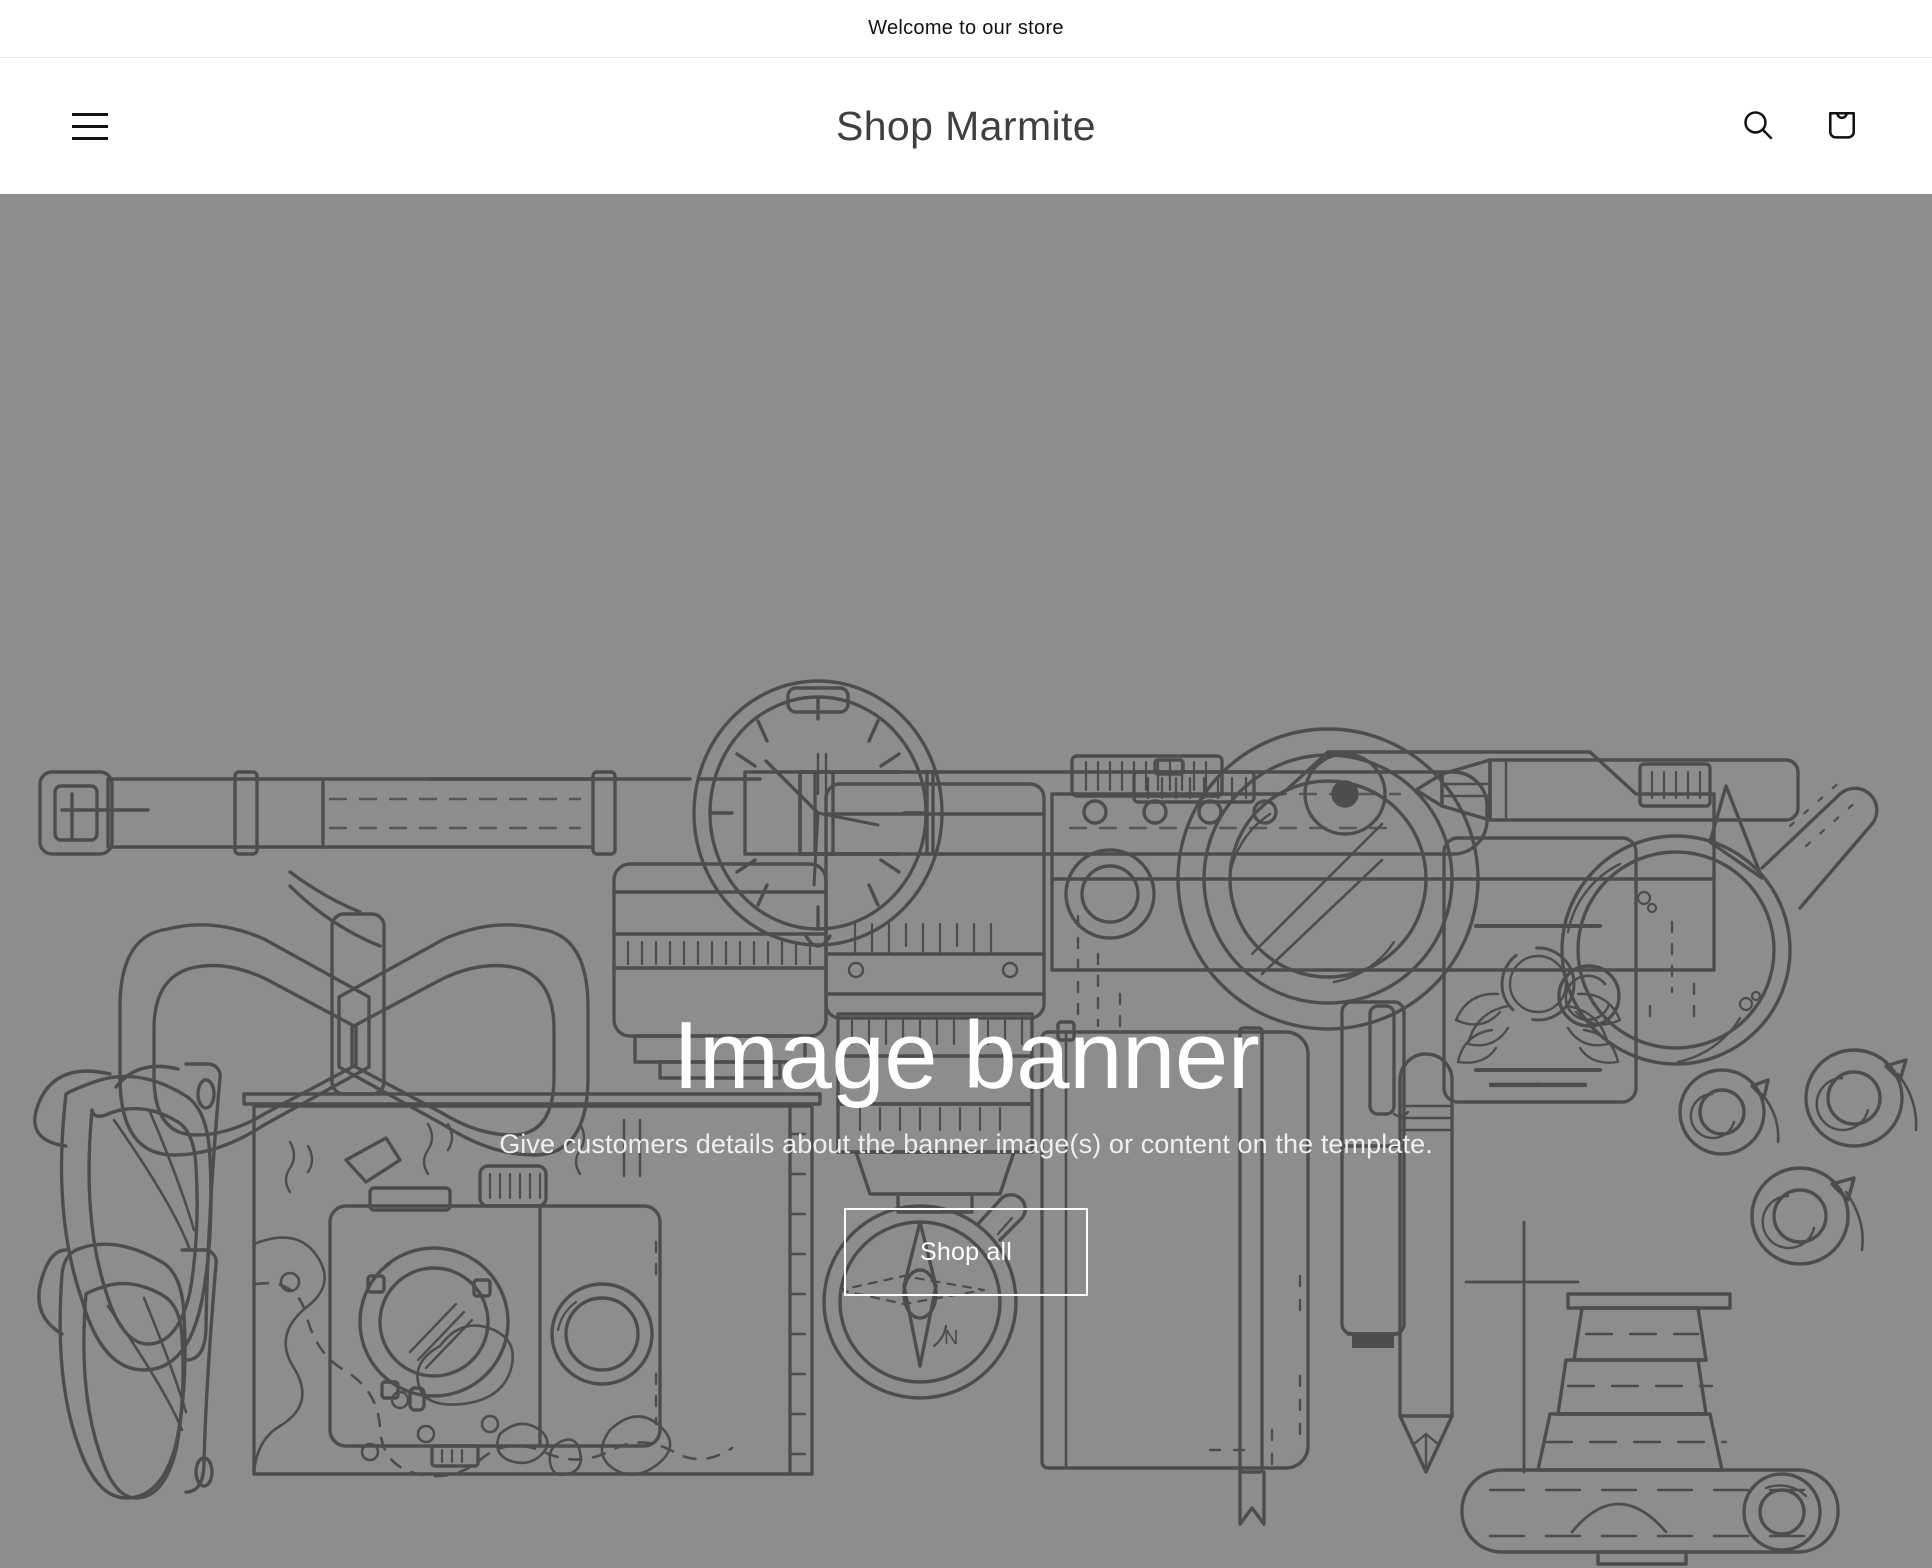 This screenshot has height=1568, width=1932. I want to click on announcement-bar: Welcome to our store, so click(966, 29).